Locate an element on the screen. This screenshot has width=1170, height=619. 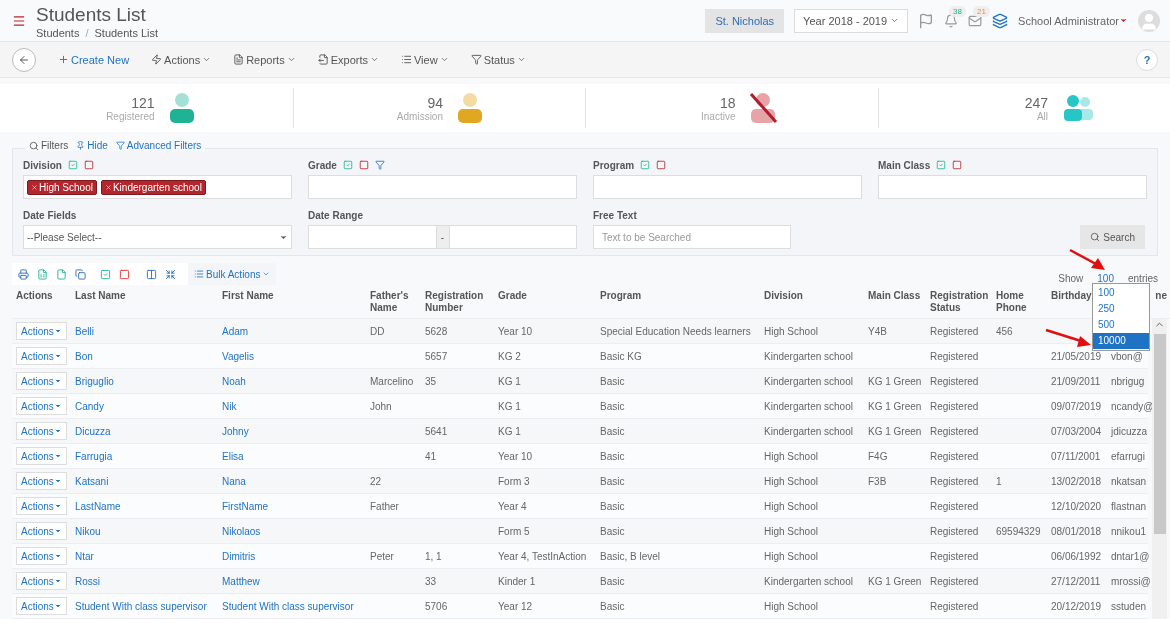
name-link: Bon is located at coordinates (144, 356).